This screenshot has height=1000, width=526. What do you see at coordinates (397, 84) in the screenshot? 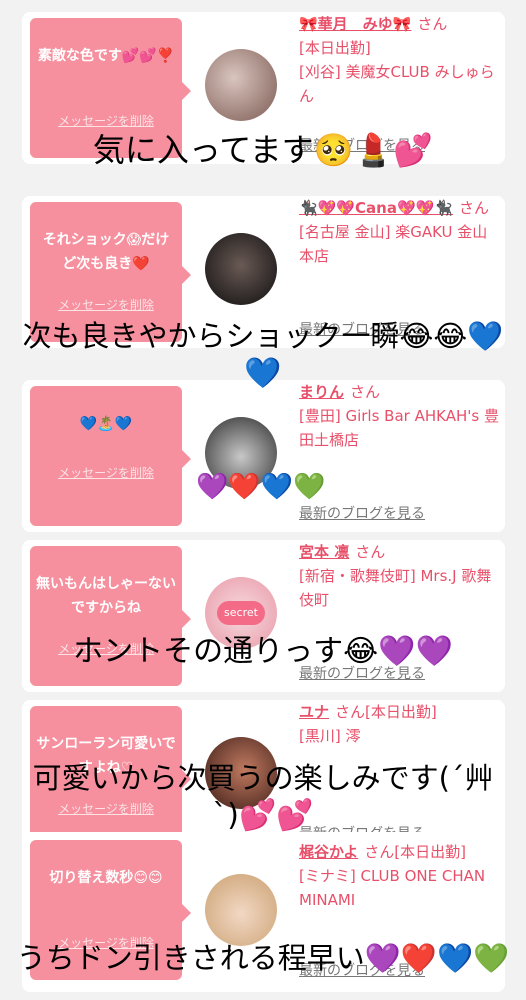
I see `shop-name: [刈谷] 美魔女CLUB みしゅらん` at bounding box center [397, 84].